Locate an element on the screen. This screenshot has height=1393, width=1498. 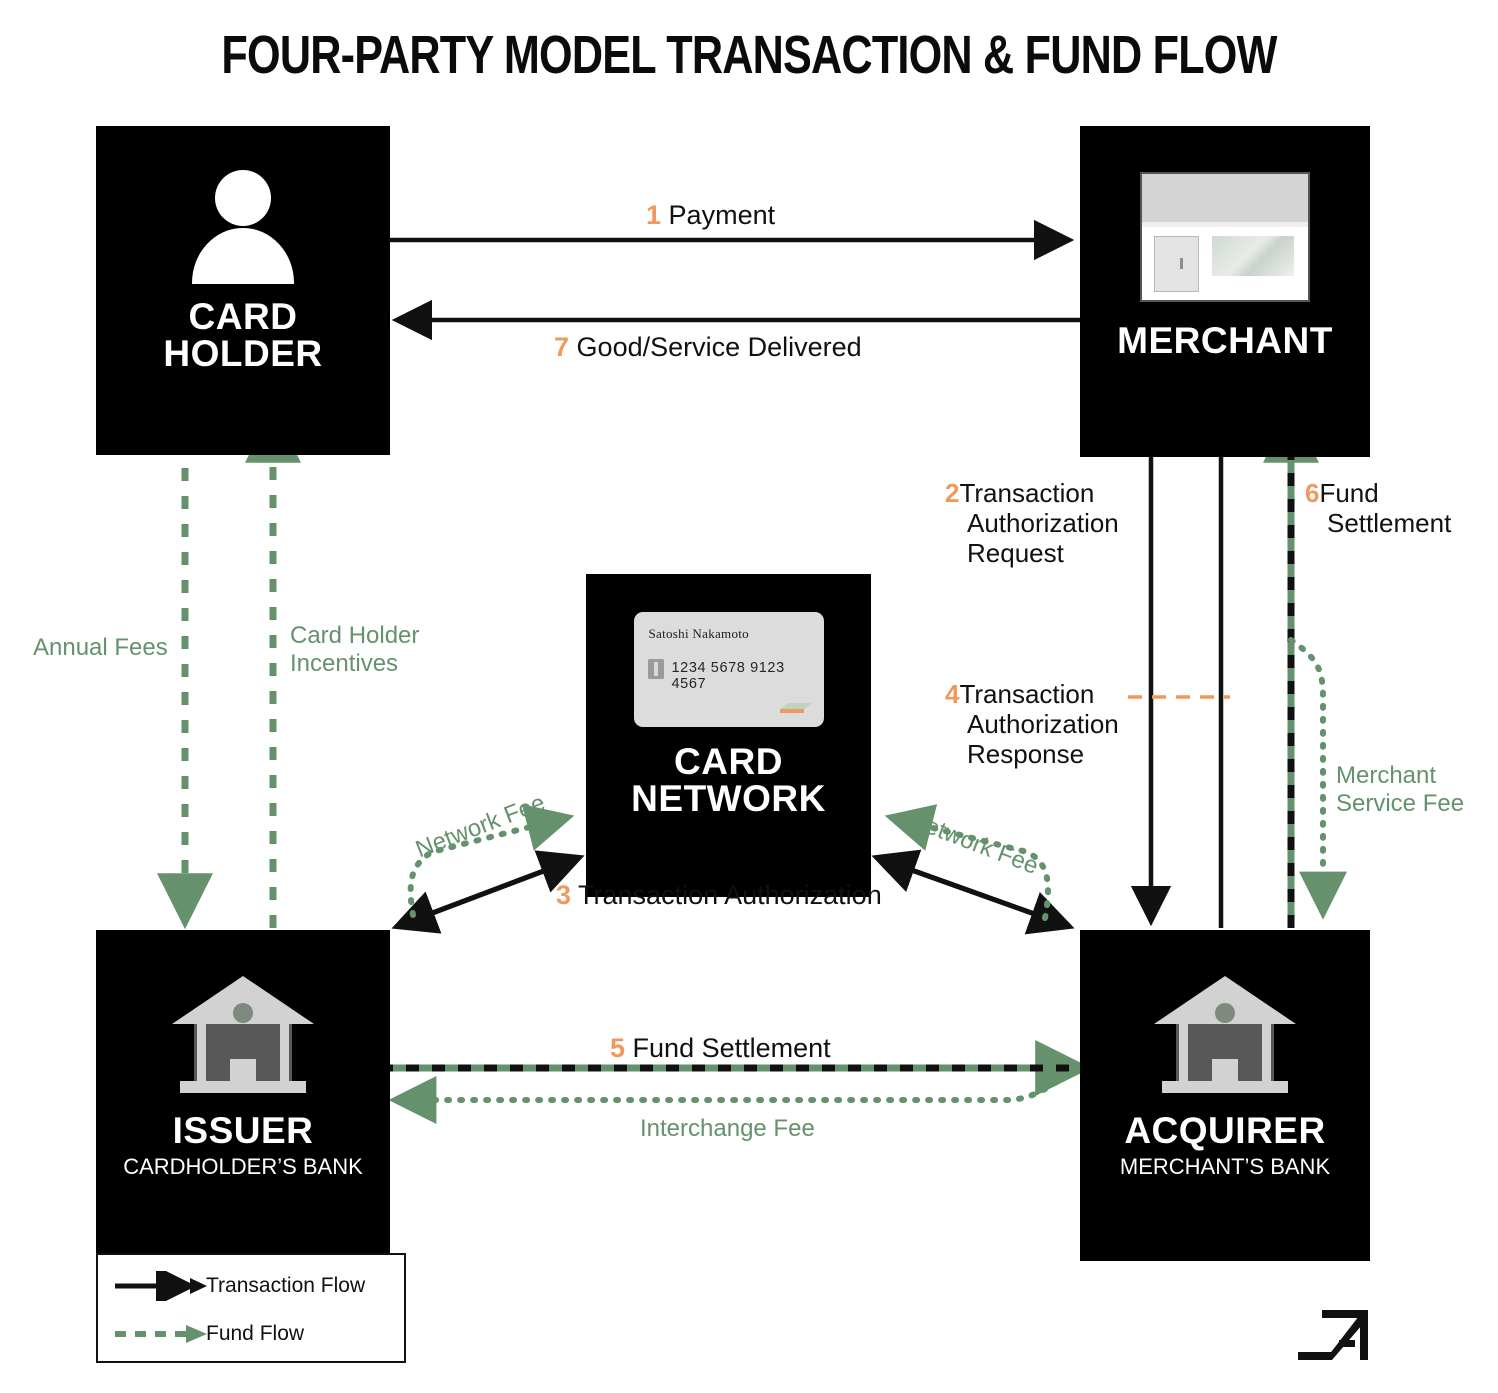
person-icon is located at coordinates (243, 229).